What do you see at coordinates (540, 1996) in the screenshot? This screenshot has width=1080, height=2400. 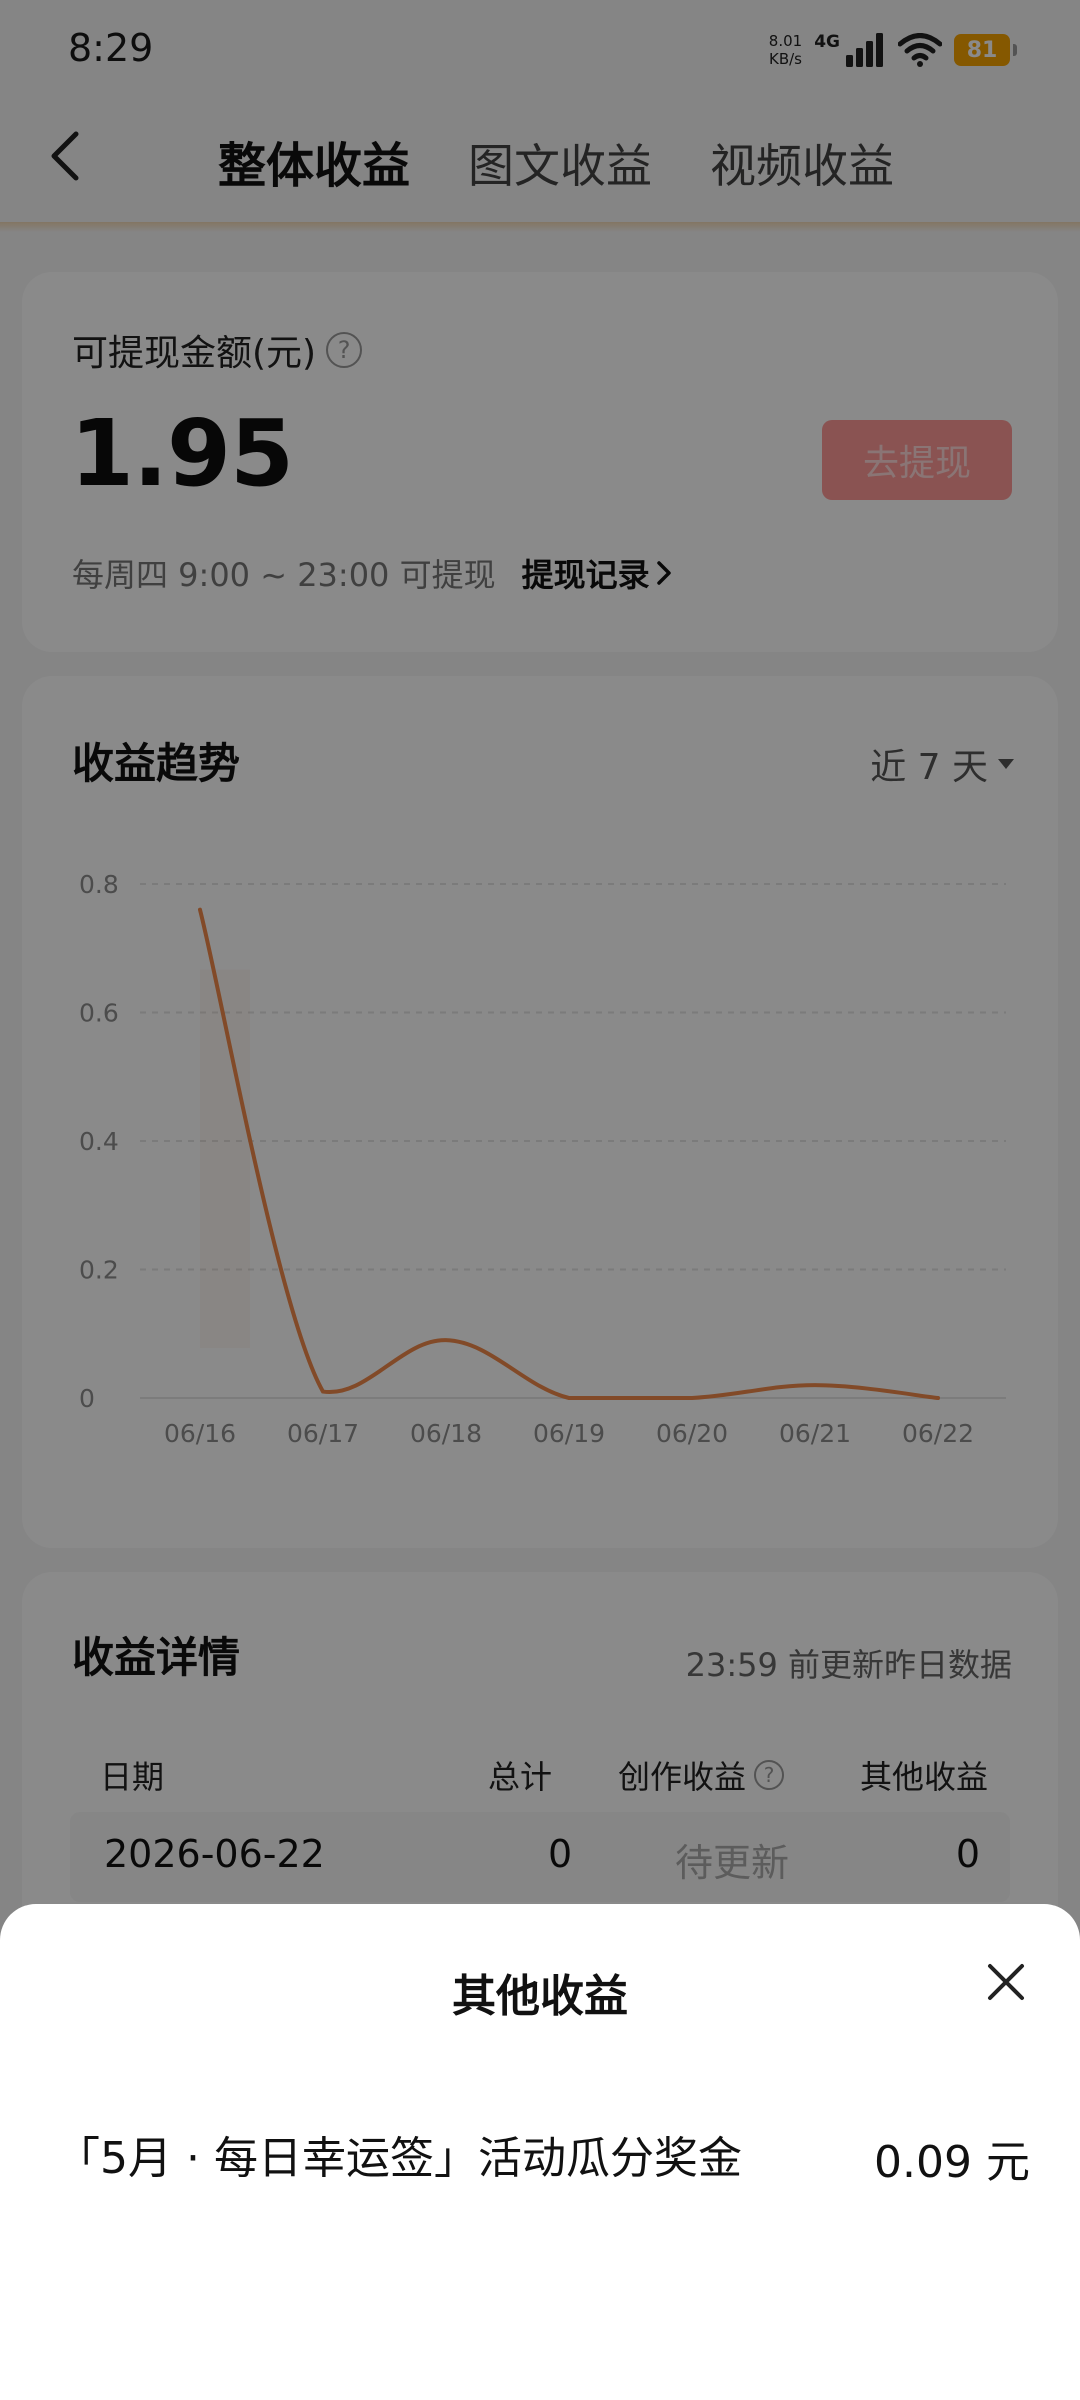 I see `sheet-title: 其他收益` at bounding box center [540, 1996].